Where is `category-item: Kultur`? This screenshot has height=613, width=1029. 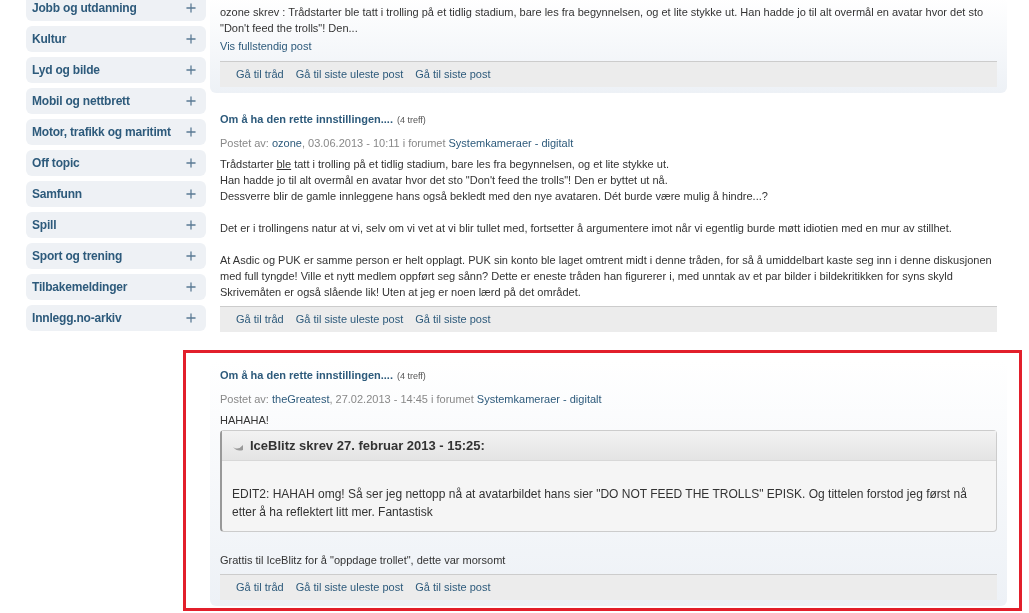
category-item: Kultur is located at coordinates (116, 39).